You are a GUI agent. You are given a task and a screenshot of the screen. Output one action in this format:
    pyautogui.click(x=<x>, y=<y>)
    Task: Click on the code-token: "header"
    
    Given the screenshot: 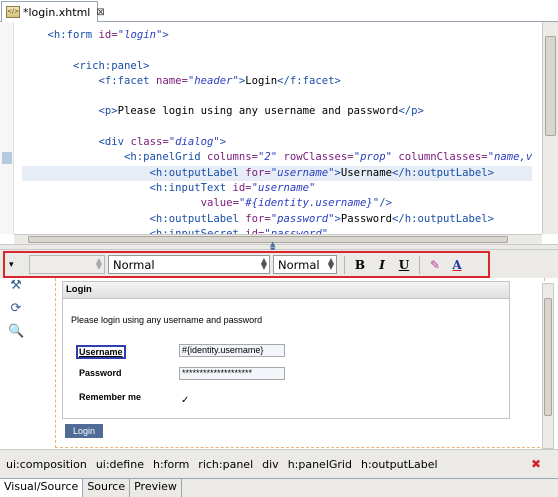 What is the action you would take?
    pyautogui.click(x=213, y=80)
    